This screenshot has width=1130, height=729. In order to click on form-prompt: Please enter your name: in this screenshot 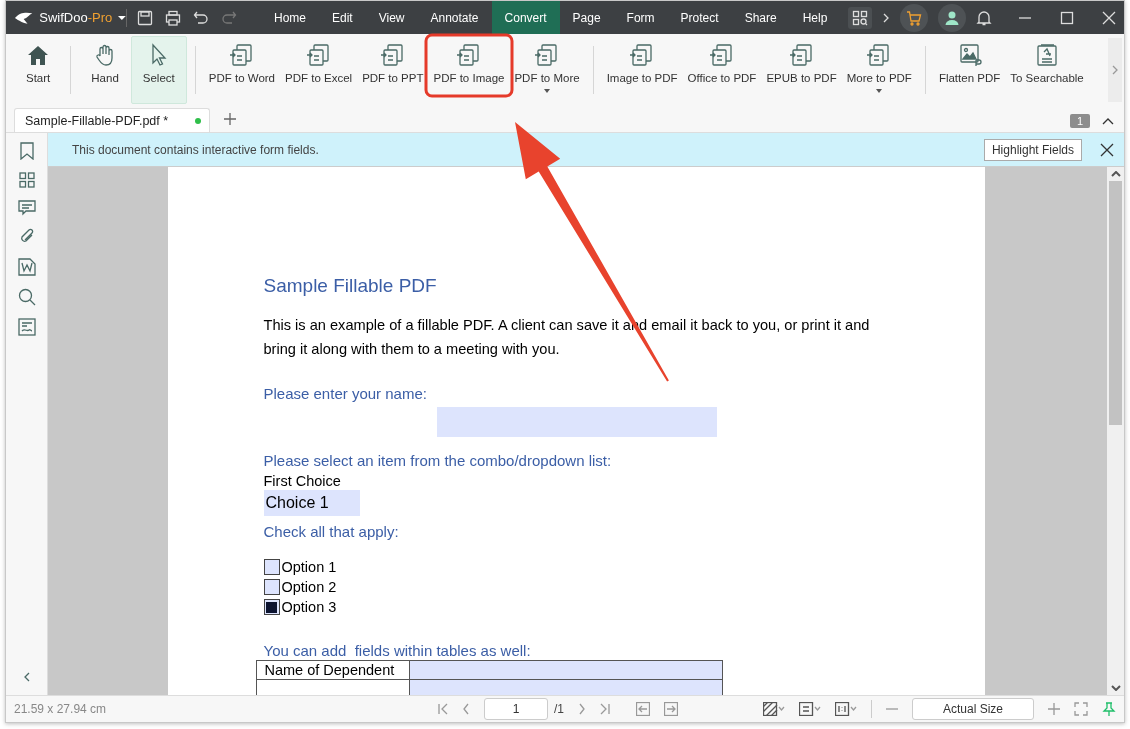, I will do `click(345, 393)`.